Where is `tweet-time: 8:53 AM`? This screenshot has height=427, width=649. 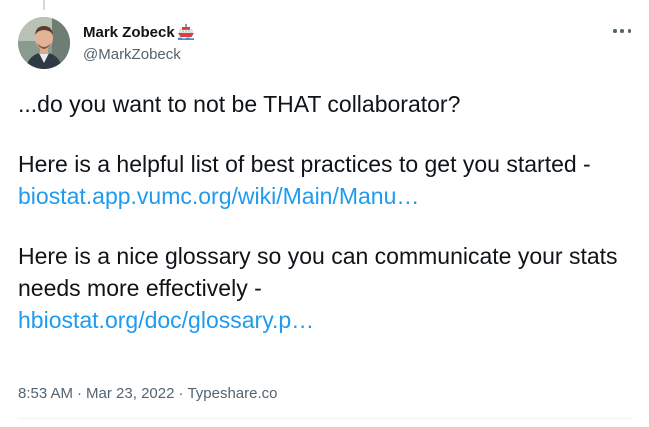
tweet-time: 8:53 AM is located at coordinates (45, 393).